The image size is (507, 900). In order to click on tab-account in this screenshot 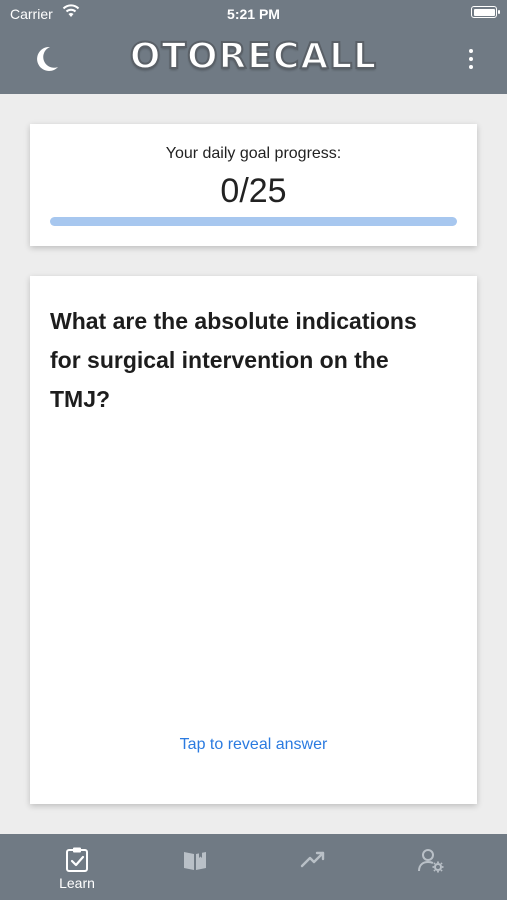, I will do `click(431, 867)`.